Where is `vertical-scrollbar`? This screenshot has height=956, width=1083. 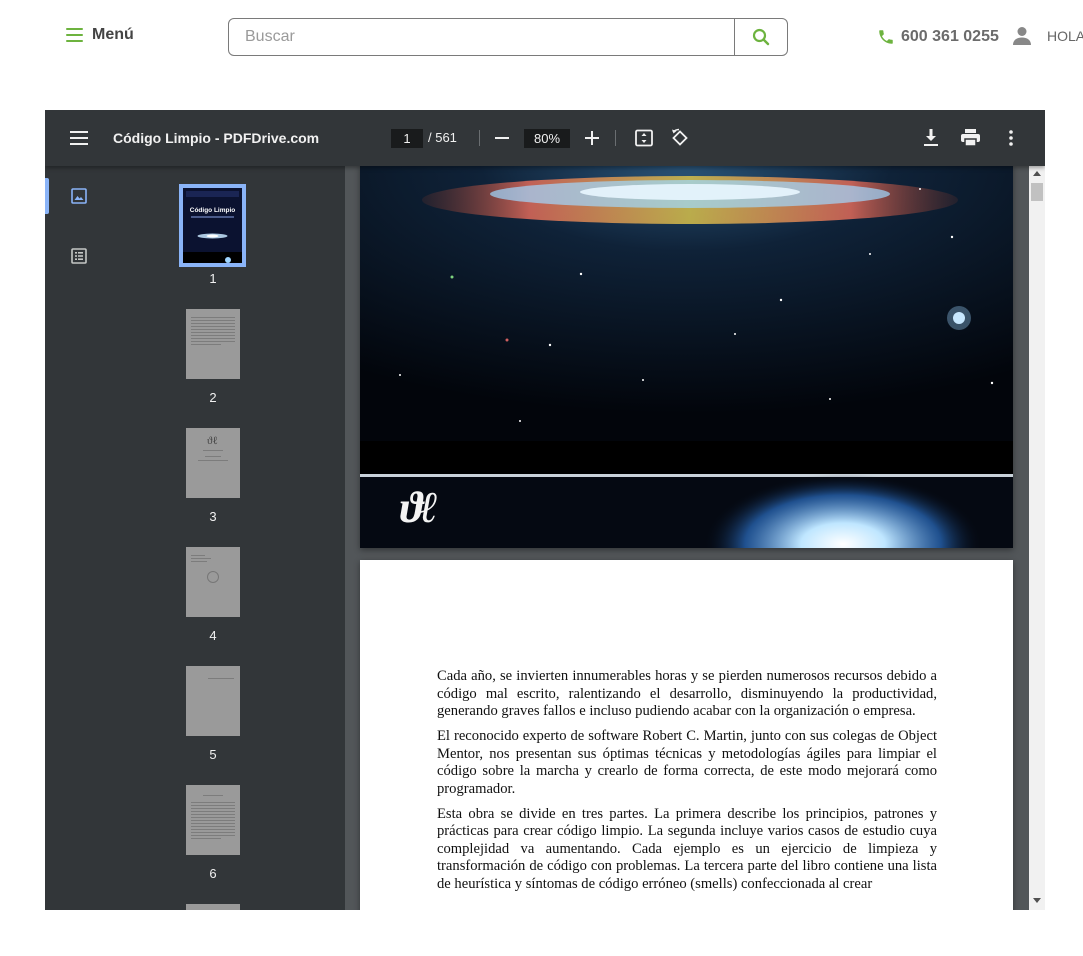 vertical-scrollbar is located at coordinates (1037, 538).